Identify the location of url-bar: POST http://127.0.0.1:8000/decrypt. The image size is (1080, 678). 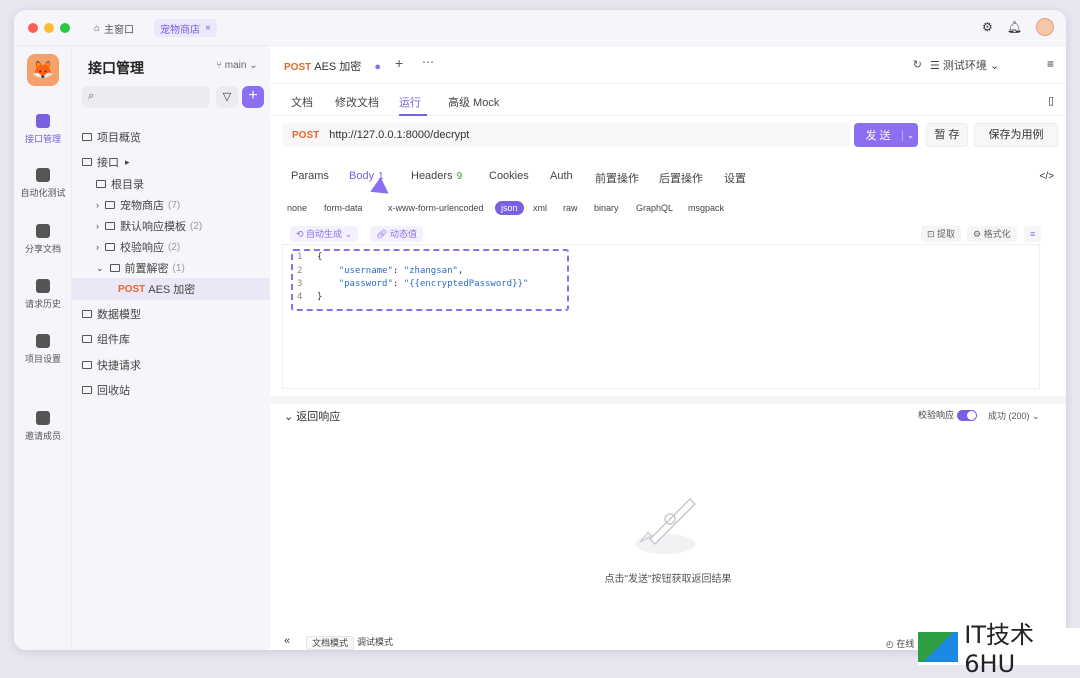
(566, 135).